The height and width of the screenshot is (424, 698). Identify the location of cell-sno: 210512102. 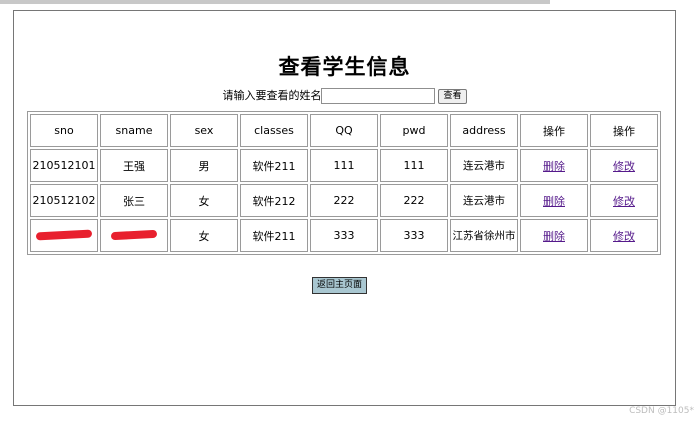
(64, 200).